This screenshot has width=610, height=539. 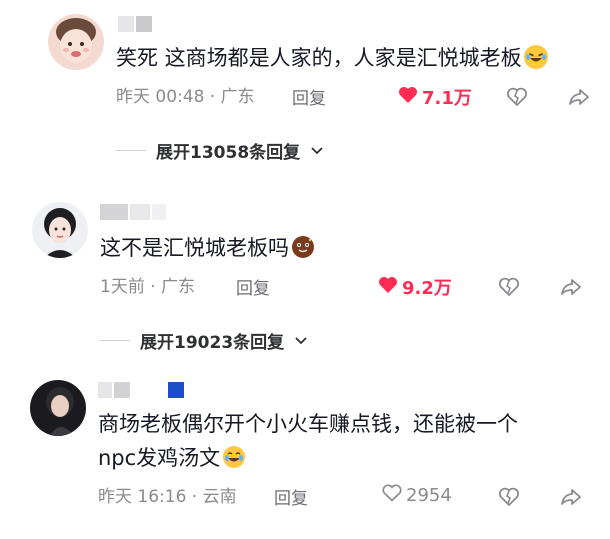 What do you see at coordinates (194, 248) in the screenshot?
I see `comment-text-body: 这不是汇悦城老板吗` at bounding box center [194, 248].